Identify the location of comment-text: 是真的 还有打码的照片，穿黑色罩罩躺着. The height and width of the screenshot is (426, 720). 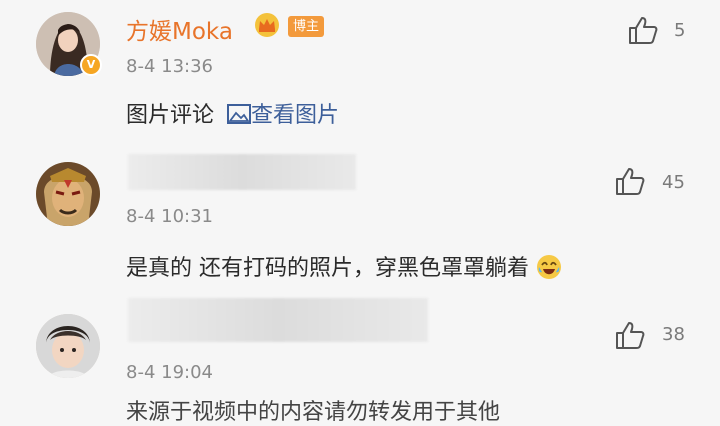
(344, 266).